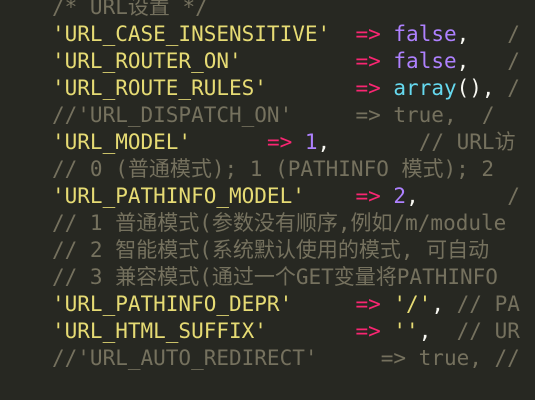 The height and width of the screenshot is (400, 535). I want to click on code-line-url-case-insensitive: 'URL_CASE_INSENSITIVE' => false, /, so click(286, 34).